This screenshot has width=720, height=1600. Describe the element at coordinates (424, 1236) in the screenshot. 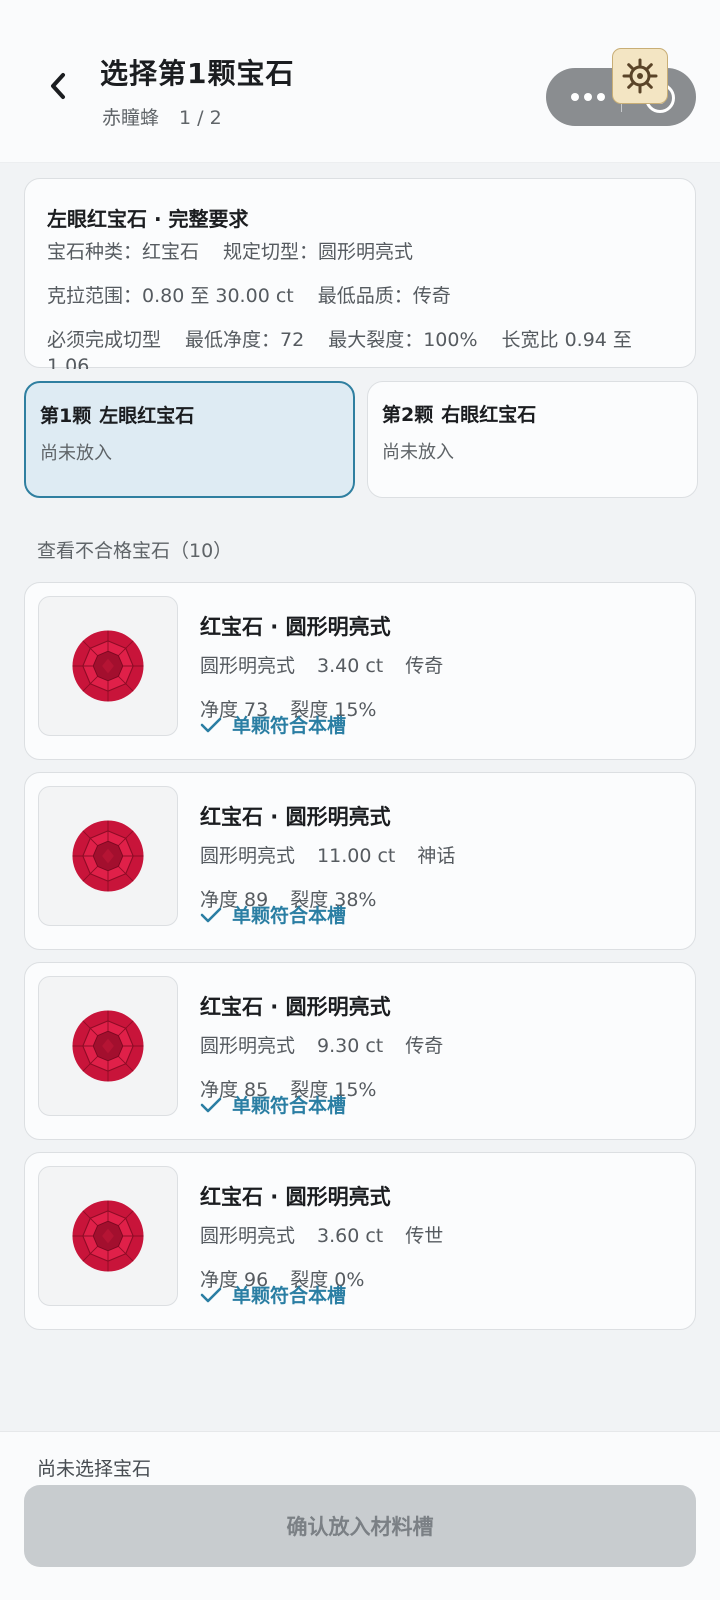

I see `gem-grade: 传世` at that location.